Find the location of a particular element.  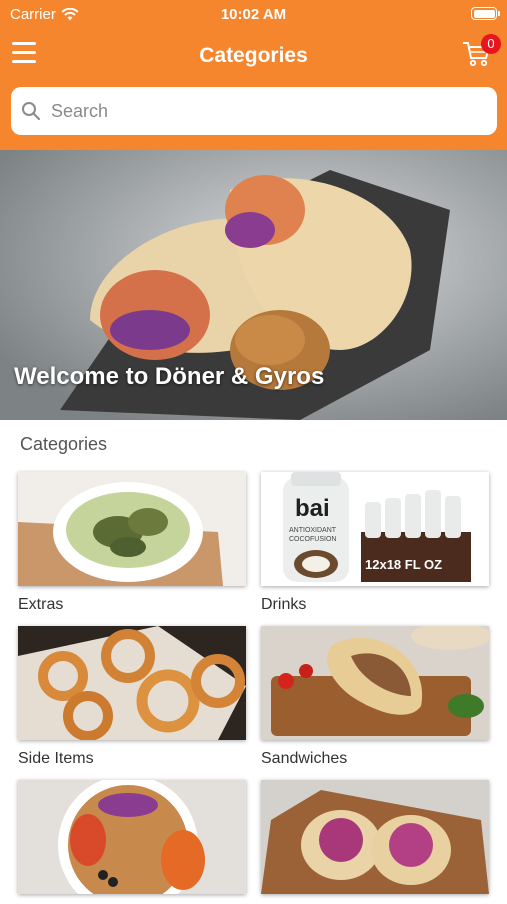

category-label: Sandwiches is located at coordinates (304, 758).